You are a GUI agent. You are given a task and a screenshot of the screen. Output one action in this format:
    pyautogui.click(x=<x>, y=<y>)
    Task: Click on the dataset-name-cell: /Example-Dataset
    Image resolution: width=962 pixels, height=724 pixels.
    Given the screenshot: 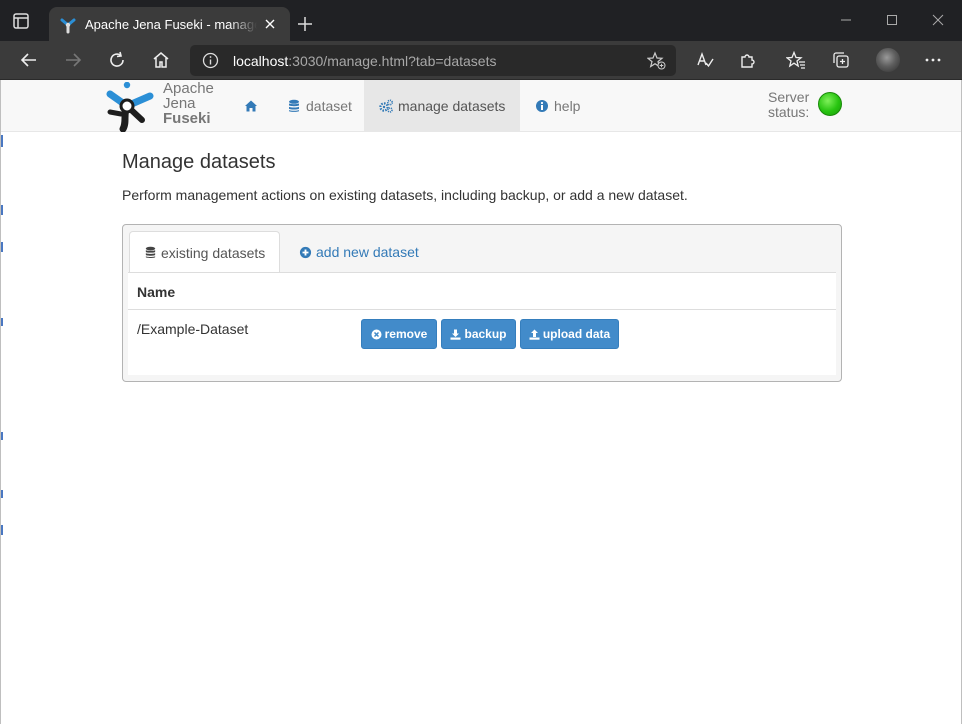 What is the action you would take?
    pyautogui.click(x=193, y=329)
    